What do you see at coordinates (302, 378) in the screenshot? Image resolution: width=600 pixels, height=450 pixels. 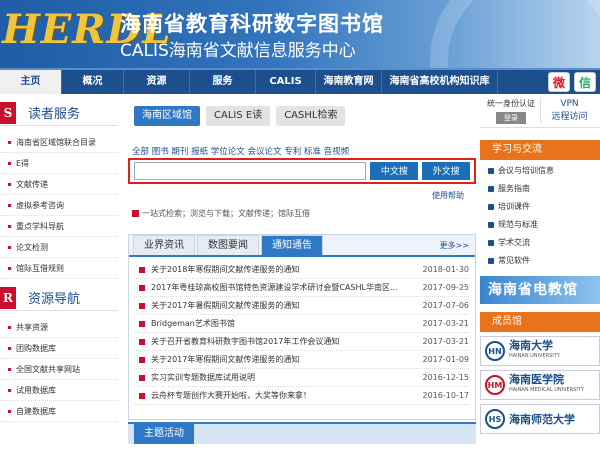 I see `list-item: 实习实训专题数据库试用说明 2016-12-15` at bounding box center [302, 378].